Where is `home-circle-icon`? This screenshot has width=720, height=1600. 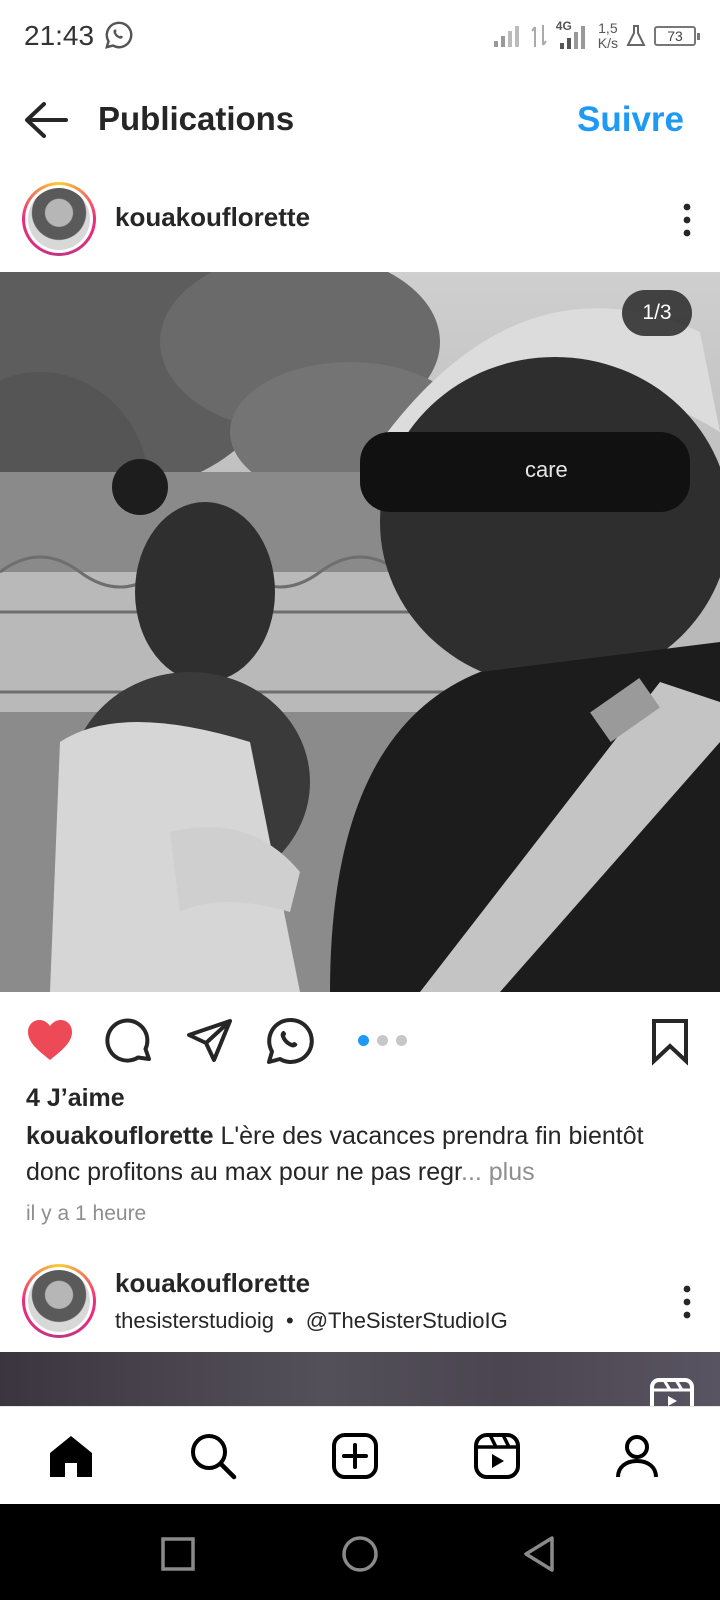
home-circle-icon is located at coordinates (360, 1554).